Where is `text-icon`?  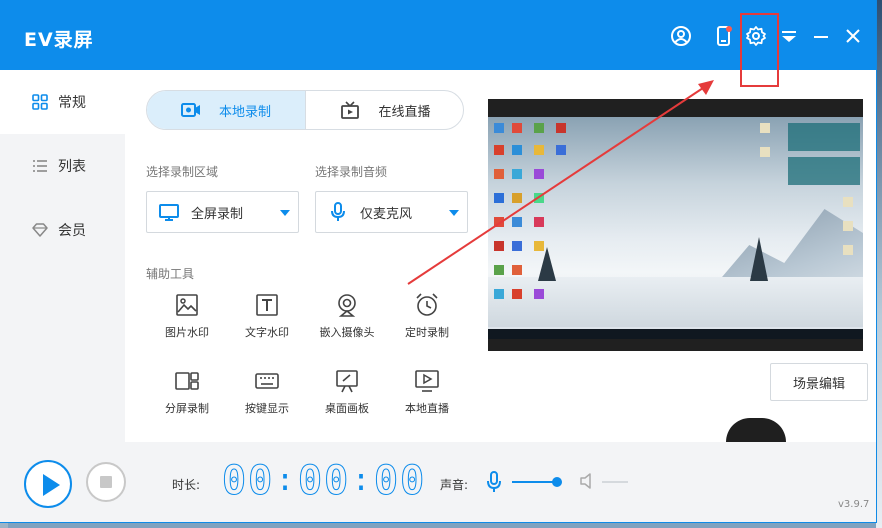 text-icon is located at coordinates (267, 305).